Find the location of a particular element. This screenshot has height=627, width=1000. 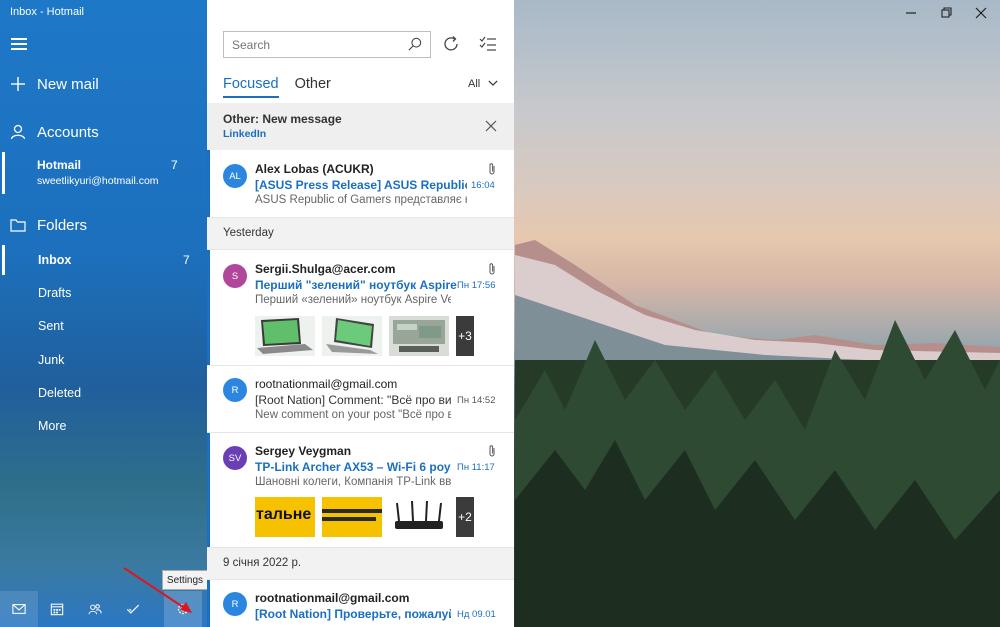

people-button is located at coordinates (95, 609).